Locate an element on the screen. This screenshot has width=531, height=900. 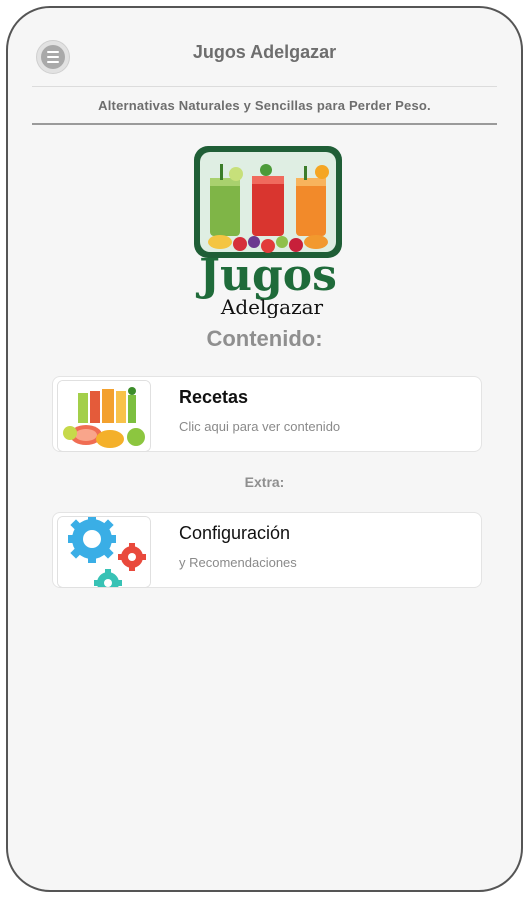
juice-glasses-image is located at coordinates (104, 416).